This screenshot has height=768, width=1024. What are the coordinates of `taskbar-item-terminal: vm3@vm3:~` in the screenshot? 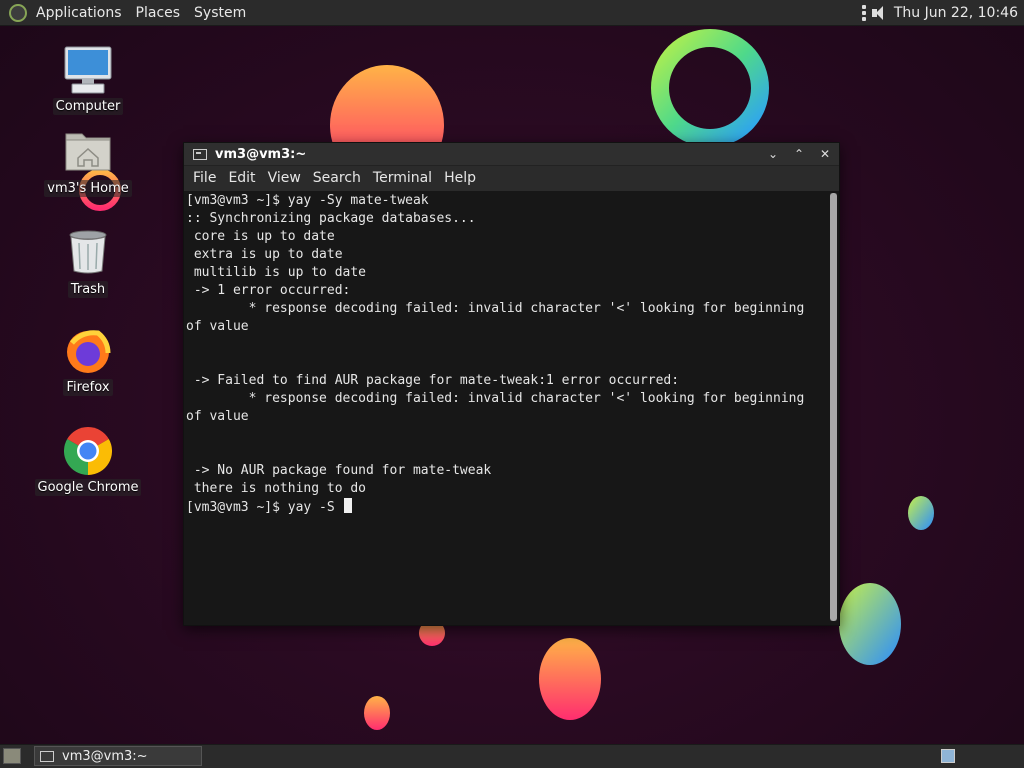 It's located at (118, 756).